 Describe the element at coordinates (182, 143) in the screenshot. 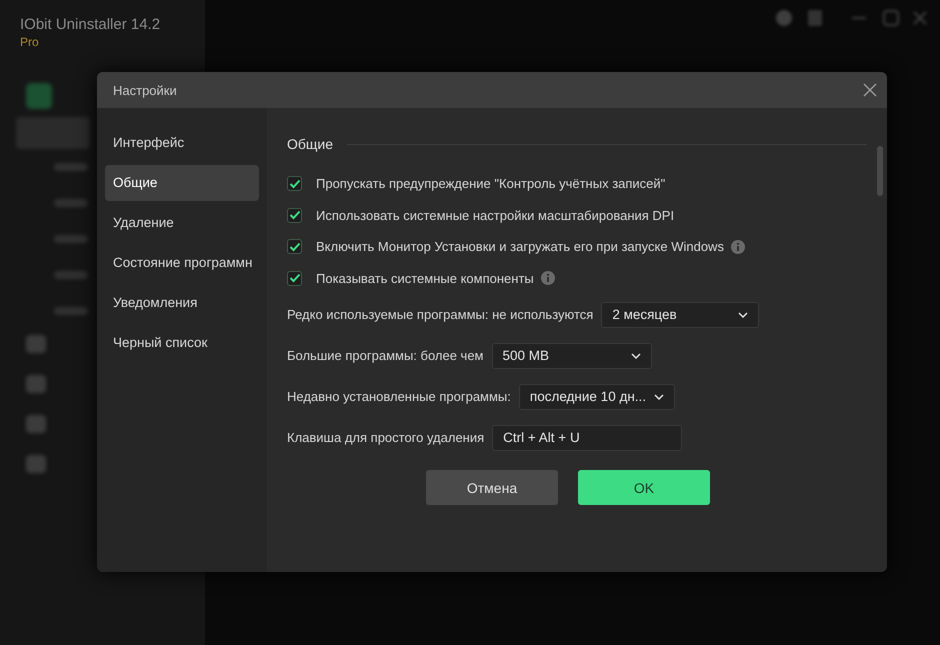

I see `sidebar-item: Интерфейс` at that location.